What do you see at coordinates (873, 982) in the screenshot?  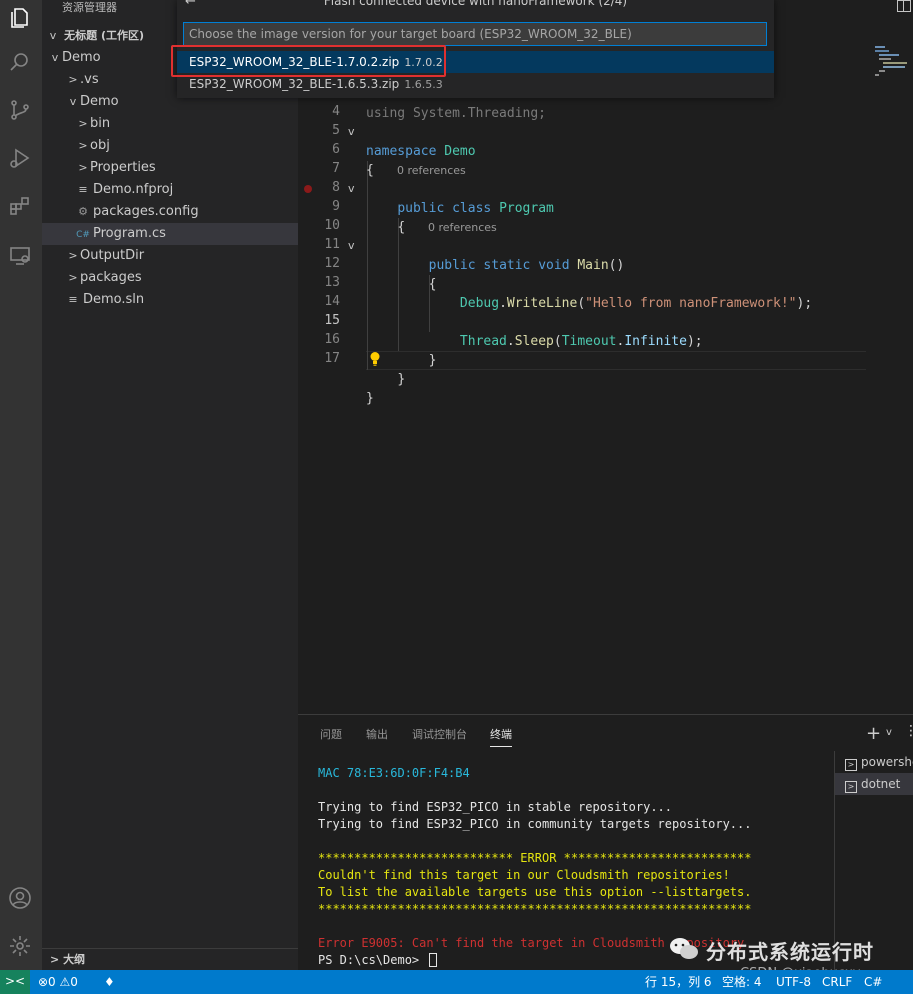 I see `language-mode: C#` at bounding box center [873, 982].